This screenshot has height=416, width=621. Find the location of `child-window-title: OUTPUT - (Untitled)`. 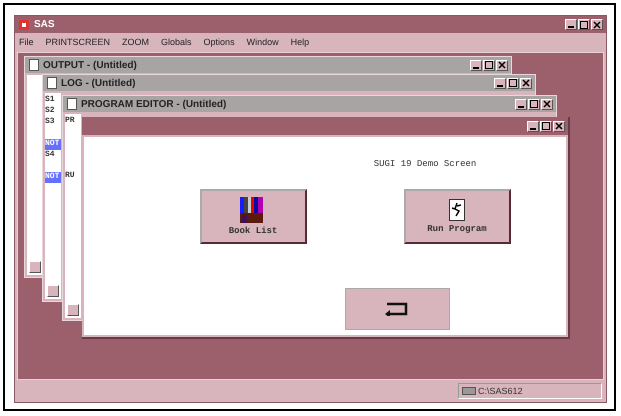

child-window-title: OUTPUT - (Untitled) is located at coordinates (90, 65).